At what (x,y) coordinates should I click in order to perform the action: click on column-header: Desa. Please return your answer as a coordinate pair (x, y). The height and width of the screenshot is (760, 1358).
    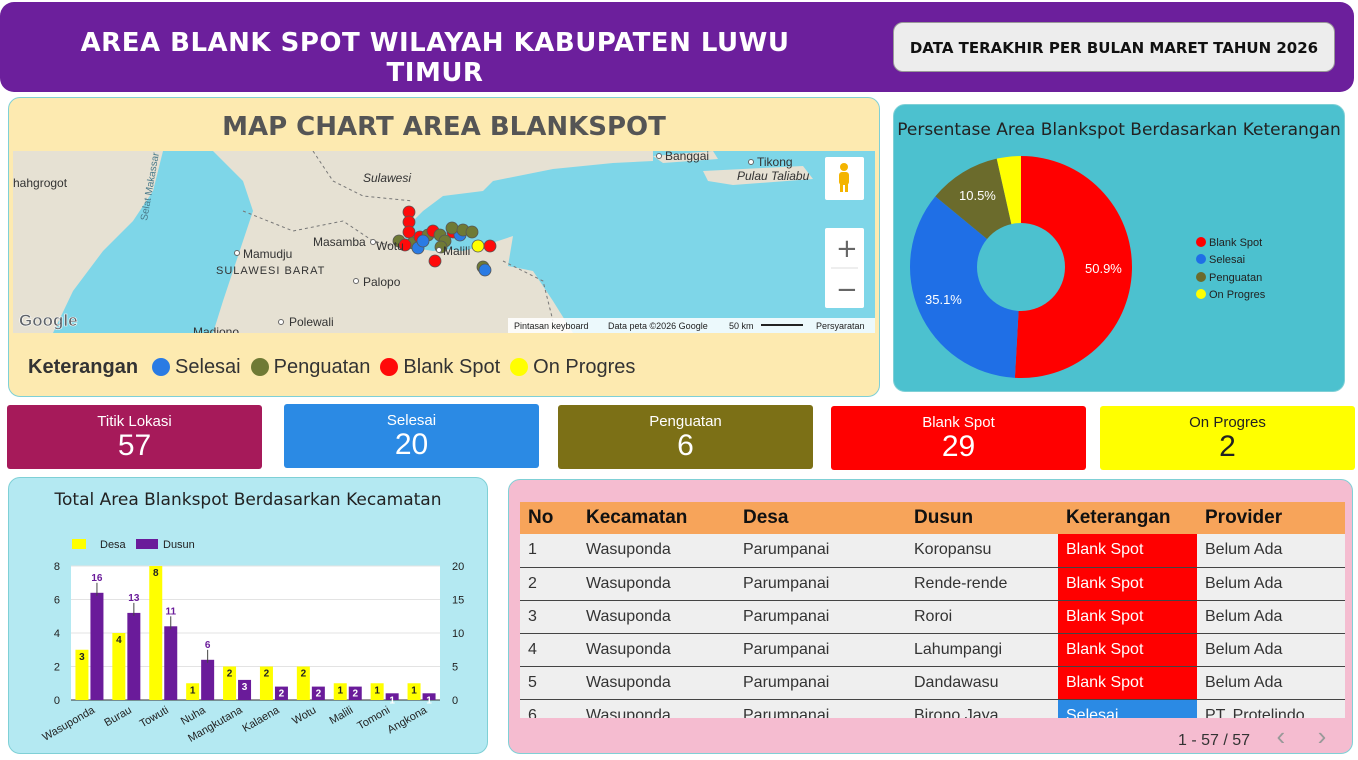
    Looking at the image, I should click on (820, 518).